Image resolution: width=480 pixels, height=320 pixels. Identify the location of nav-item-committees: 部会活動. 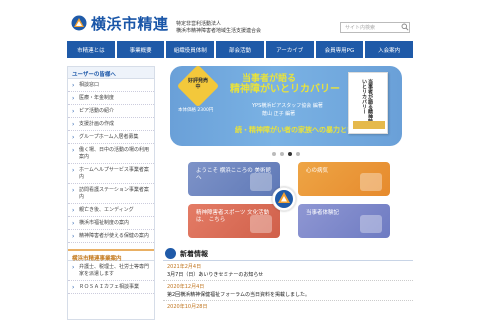
(240, 49).